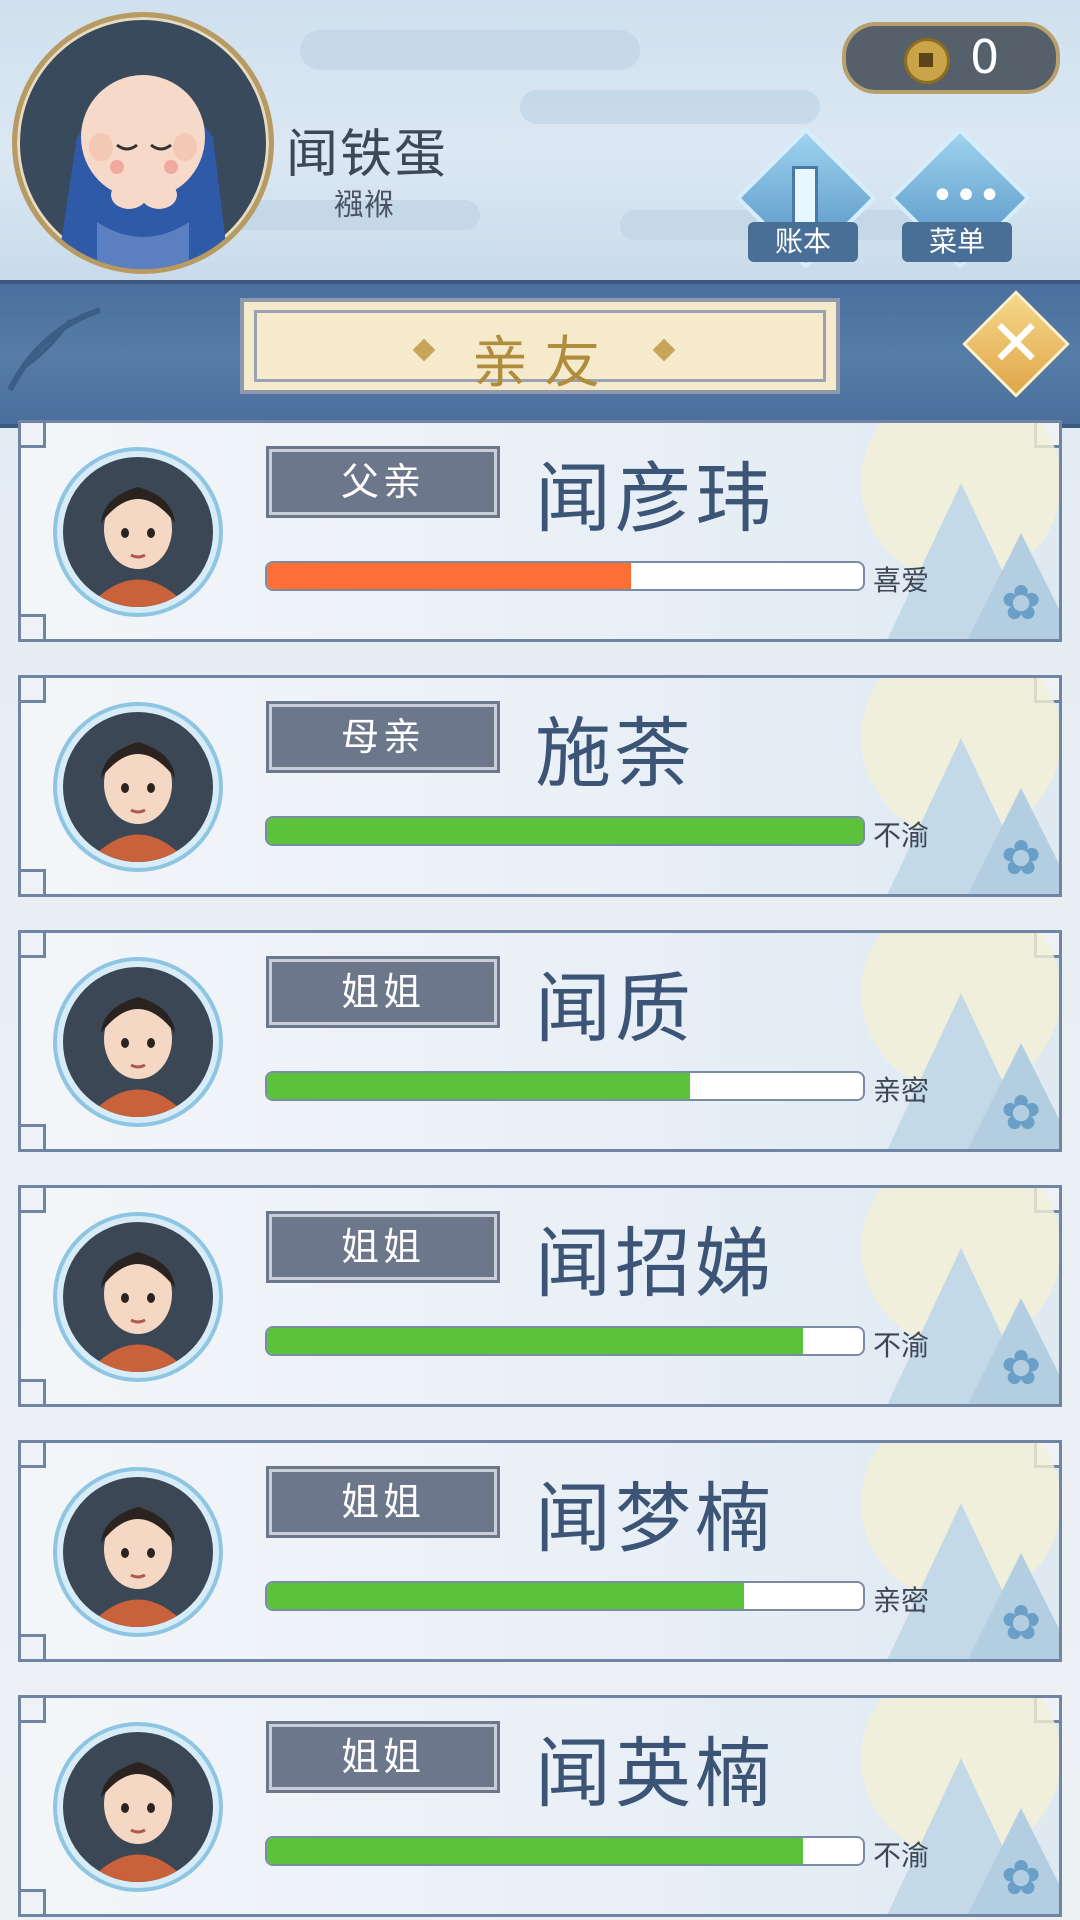 The height and width of the screenshot is (1920, 1080). What do you see at coordinates (901, 580) in the screenshot?
I see `mood-label: 喜爱` at bounding box center [901, 580].